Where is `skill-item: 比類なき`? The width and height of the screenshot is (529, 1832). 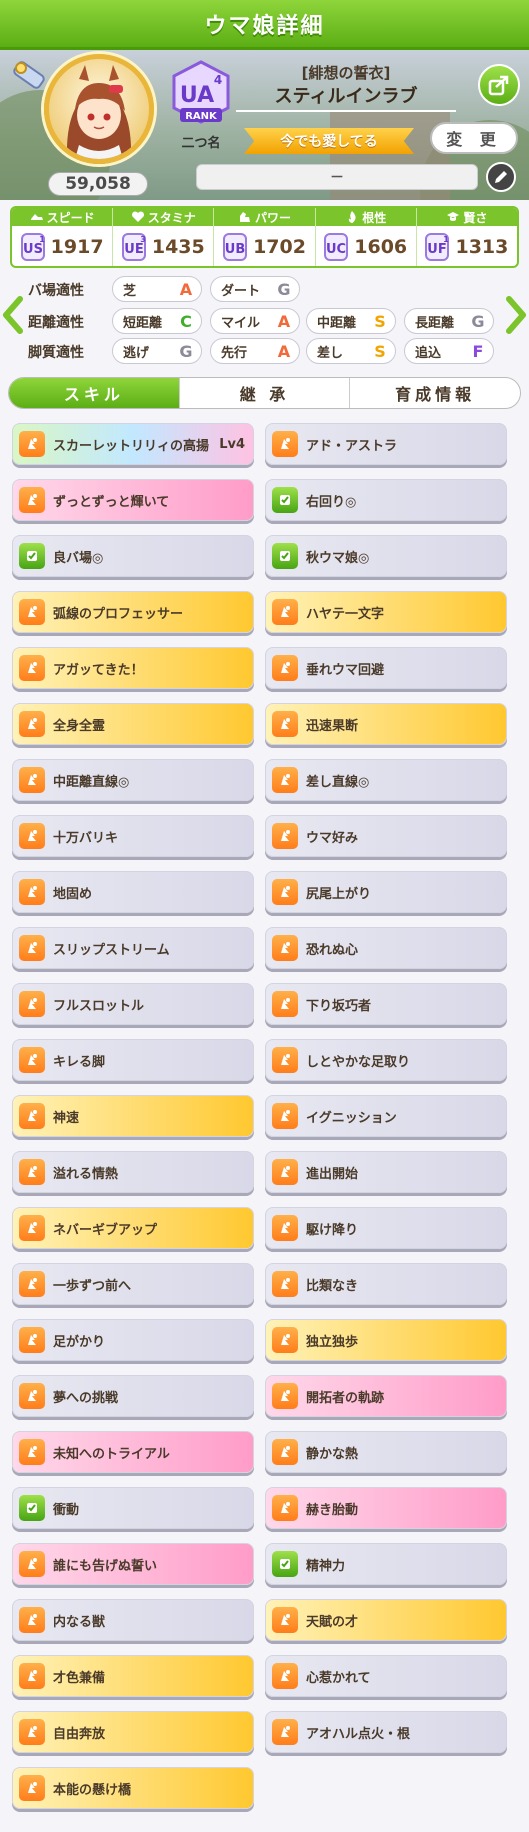
skill-item: 比類なき is located at coordinates (386, 1284).